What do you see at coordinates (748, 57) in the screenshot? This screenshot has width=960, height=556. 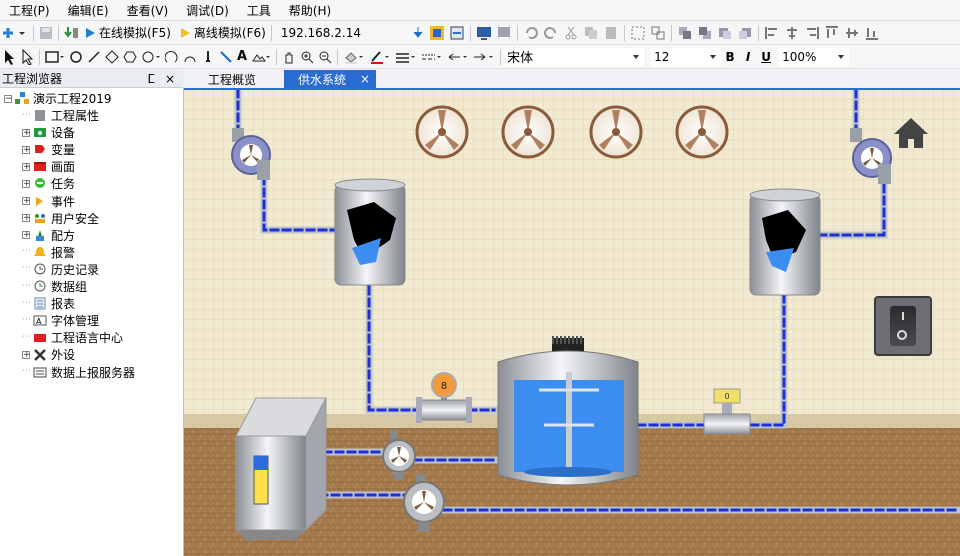 I see `italic-button: I` at bounding box center [748, 57].